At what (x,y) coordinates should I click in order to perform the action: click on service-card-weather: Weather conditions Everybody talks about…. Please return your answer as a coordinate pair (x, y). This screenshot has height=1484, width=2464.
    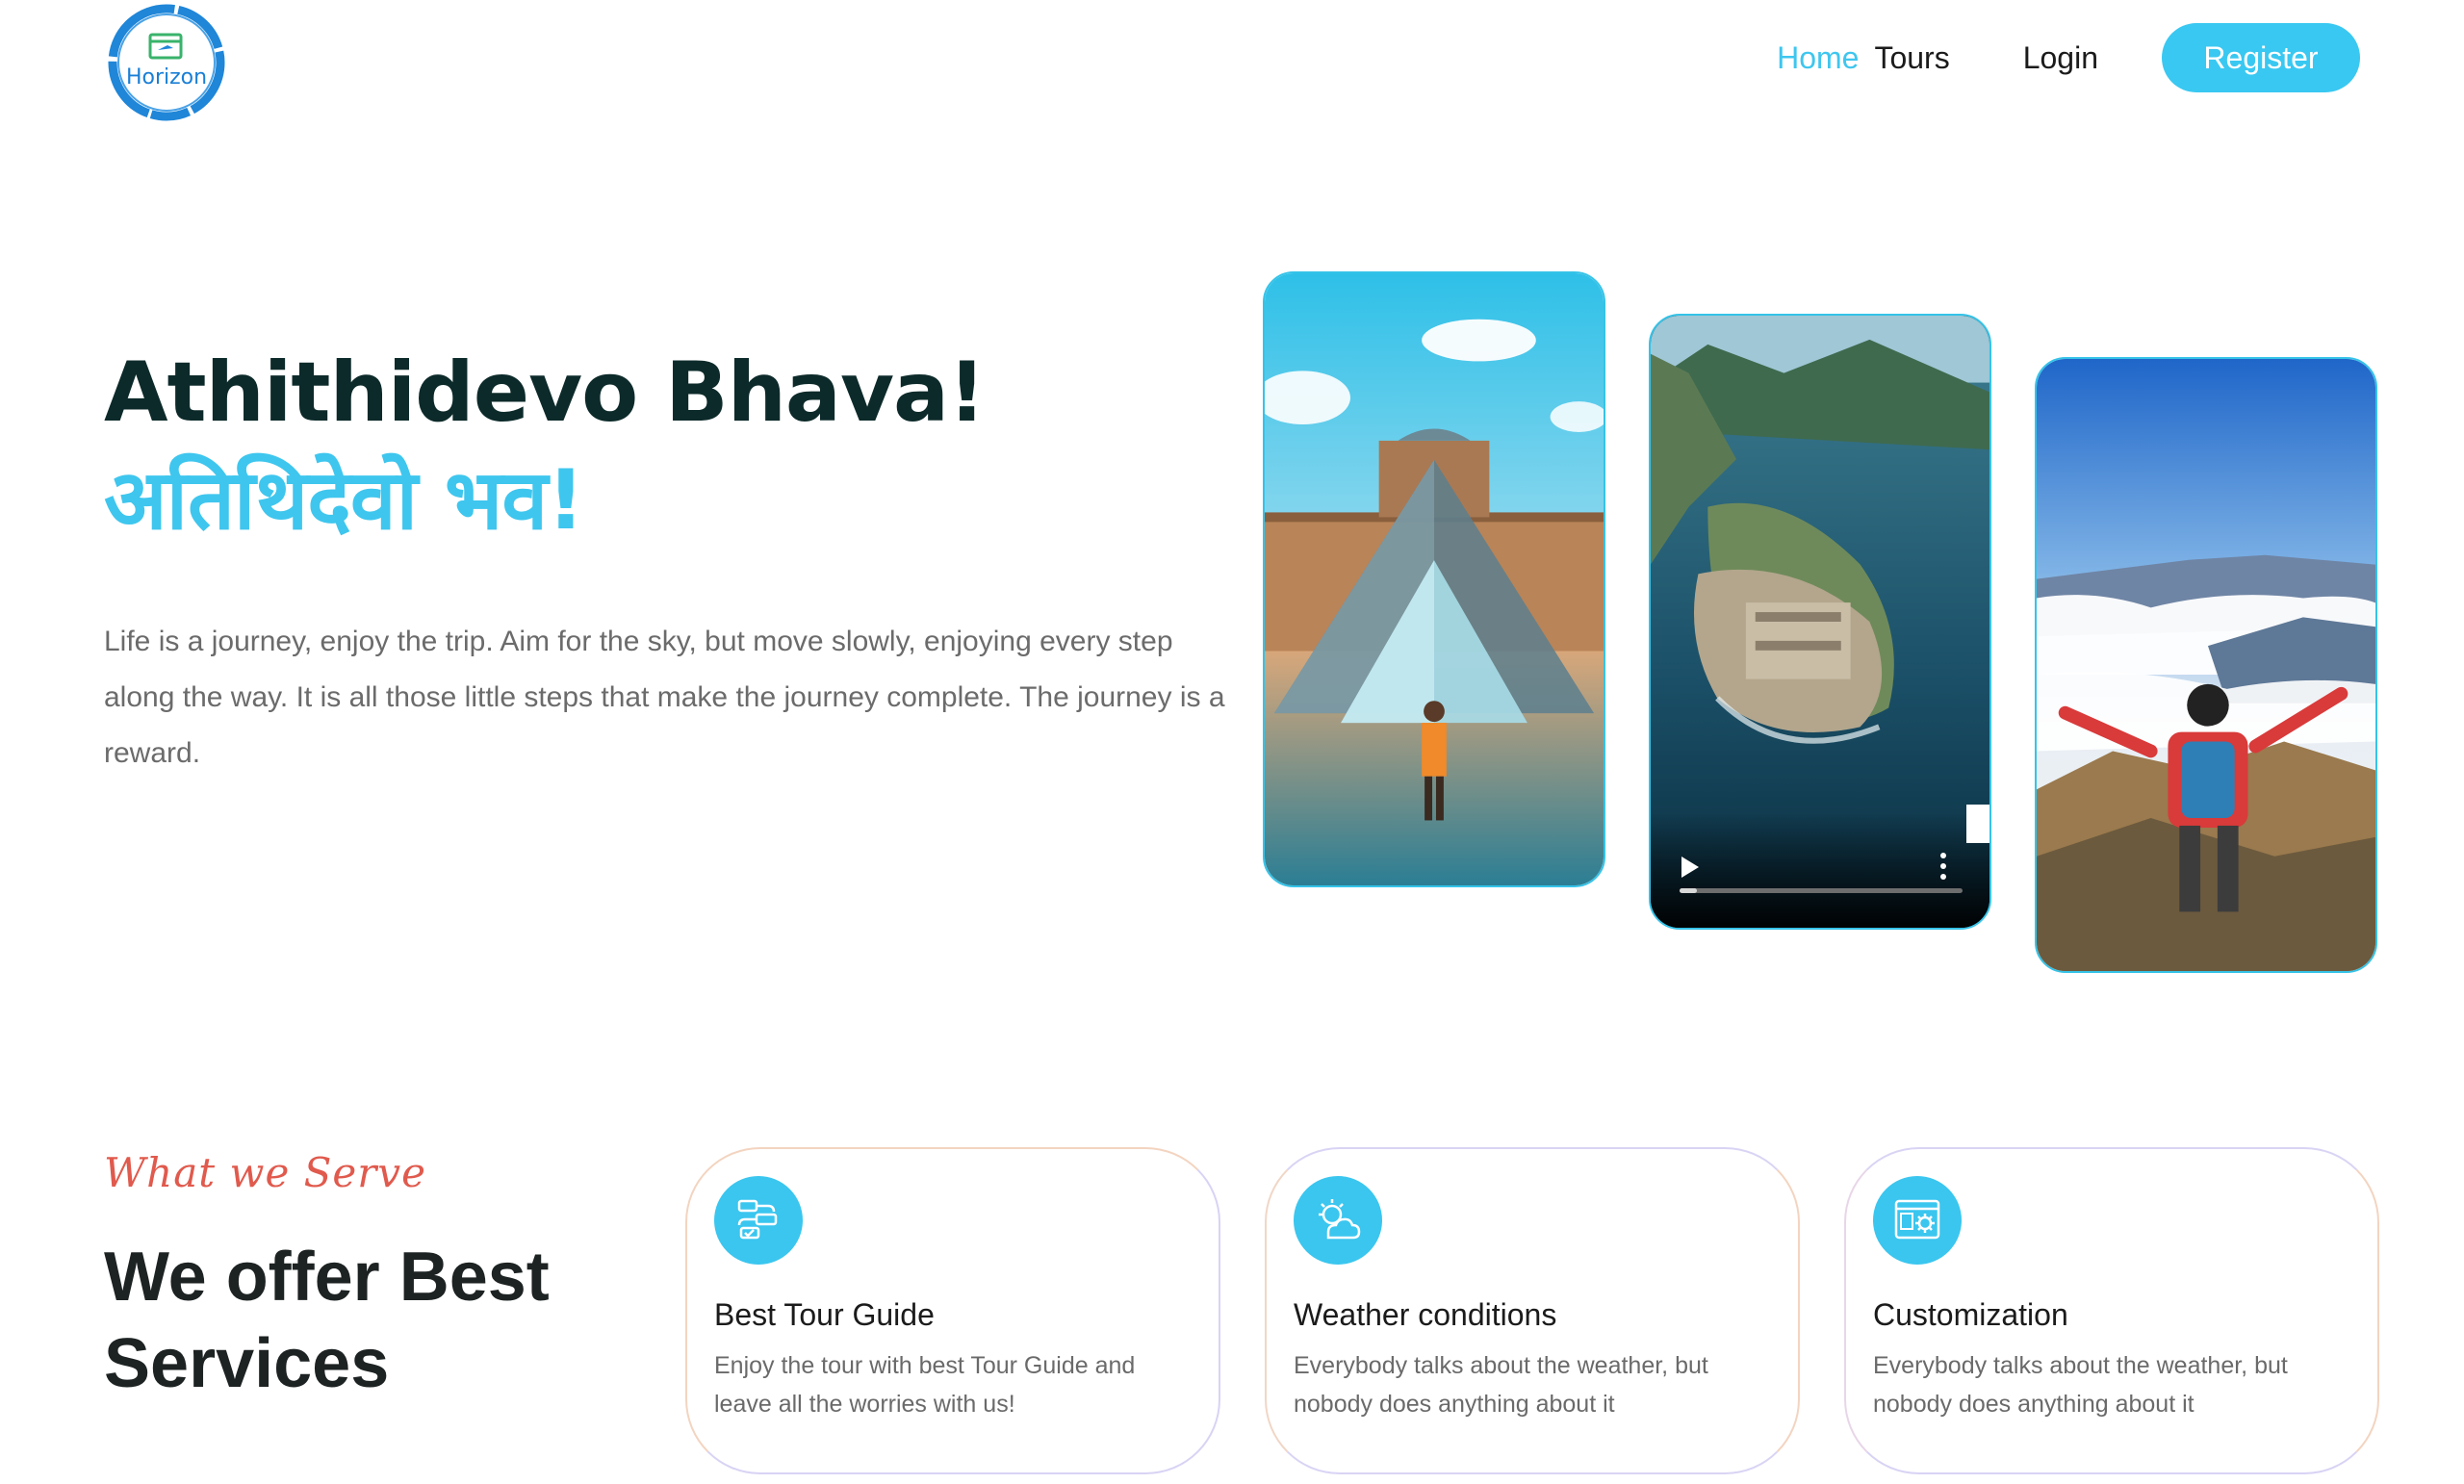
    Looking at the image, I should click on (1532, 1311).